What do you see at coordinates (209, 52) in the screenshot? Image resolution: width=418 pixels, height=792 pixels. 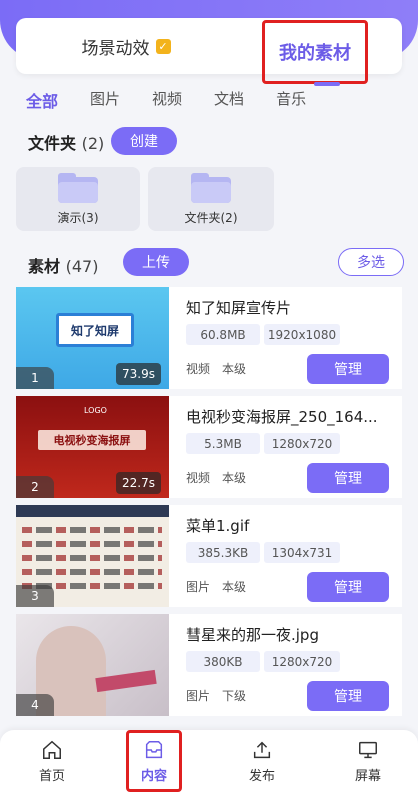 I see `top-tab-bar: 场景动效 ✓ 我的素材` at bounding box center [209, 52].